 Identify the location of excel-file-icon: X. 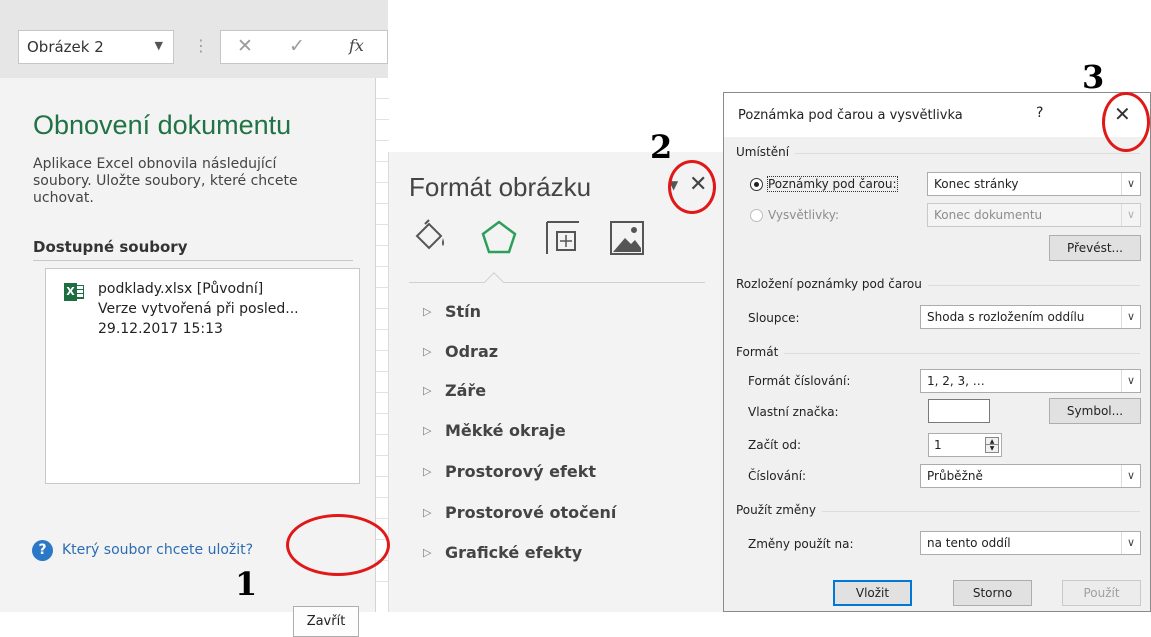
(74, 292).